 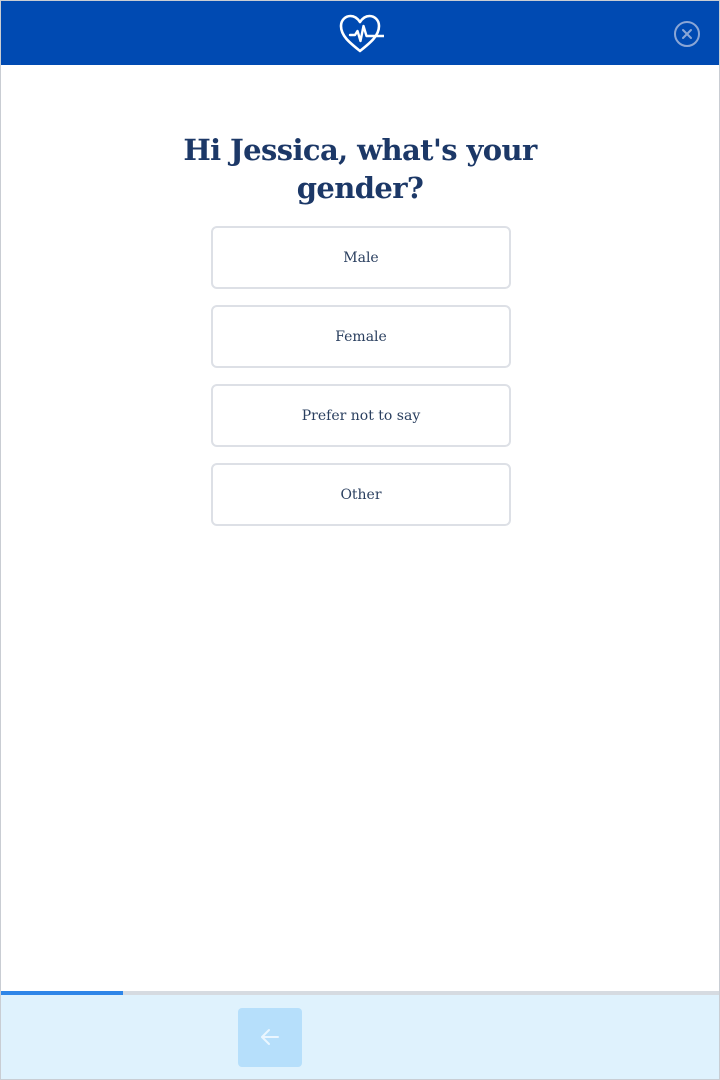 I want to click on option-female: Female, so click(x=361, y=336).